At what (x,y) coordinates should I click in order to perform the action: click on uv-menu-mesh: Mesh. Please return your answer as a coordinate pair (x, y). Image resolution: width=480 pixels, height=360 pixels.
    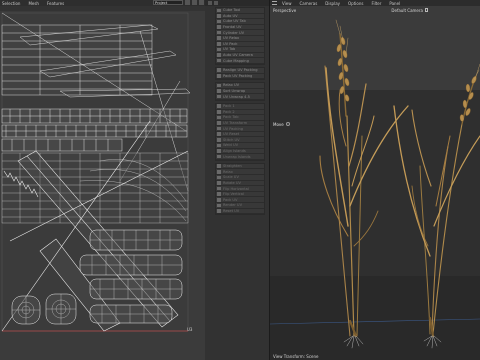
    Looking at the image, I should click on (33, 3).